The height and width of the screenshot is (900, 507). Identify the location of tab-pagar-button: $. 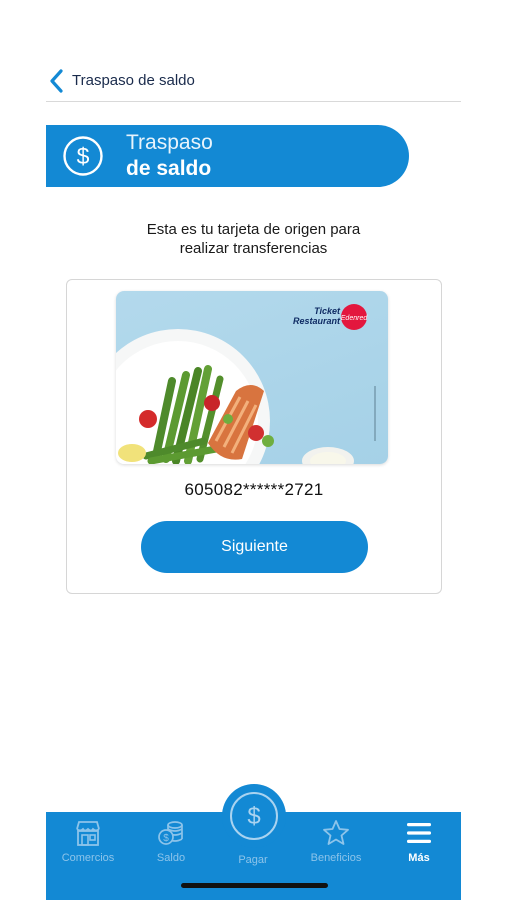
(254, 816).